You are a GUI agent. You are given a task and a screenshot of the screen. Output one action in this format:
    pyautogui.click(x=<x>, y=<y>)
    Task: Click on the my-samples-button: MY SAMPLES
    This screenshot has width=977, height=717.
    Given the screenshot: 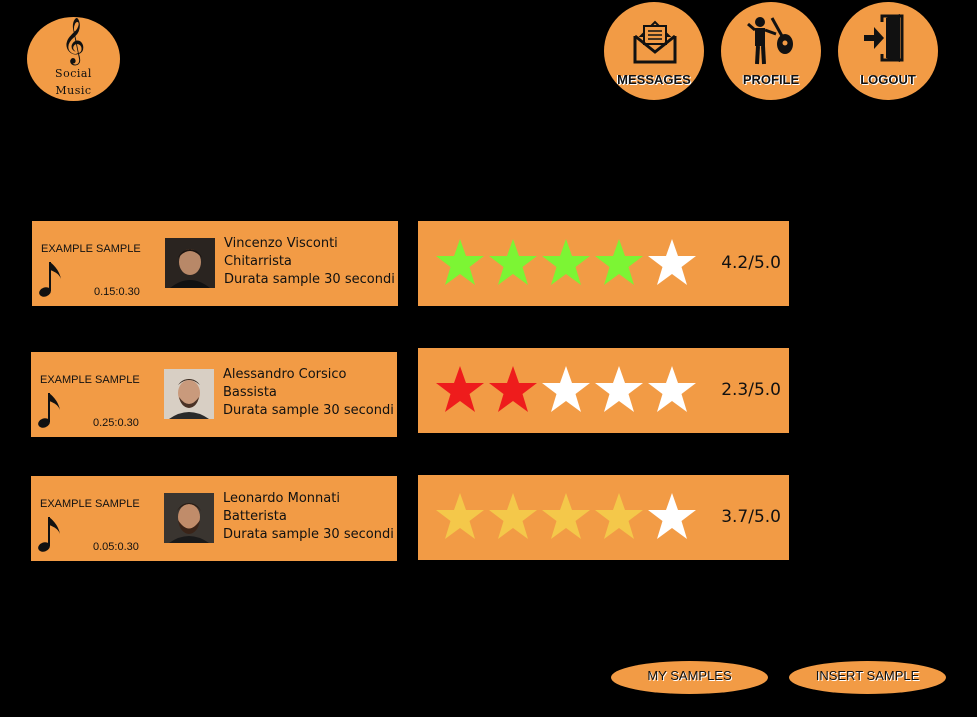 What is the action you would take?
    pyautogui.click(x=689, y=677)
    